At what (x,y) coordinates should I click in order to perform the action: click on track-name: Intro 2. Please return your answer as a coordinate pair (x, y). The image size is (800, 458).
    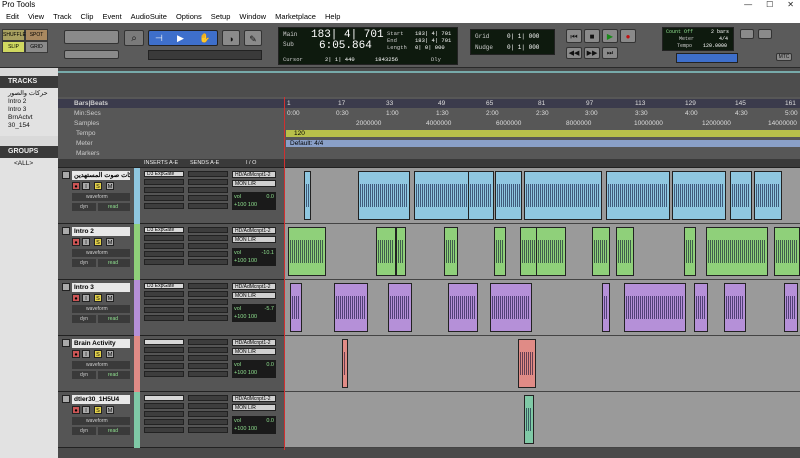
    Looking at the image, I should click on (101, 231).